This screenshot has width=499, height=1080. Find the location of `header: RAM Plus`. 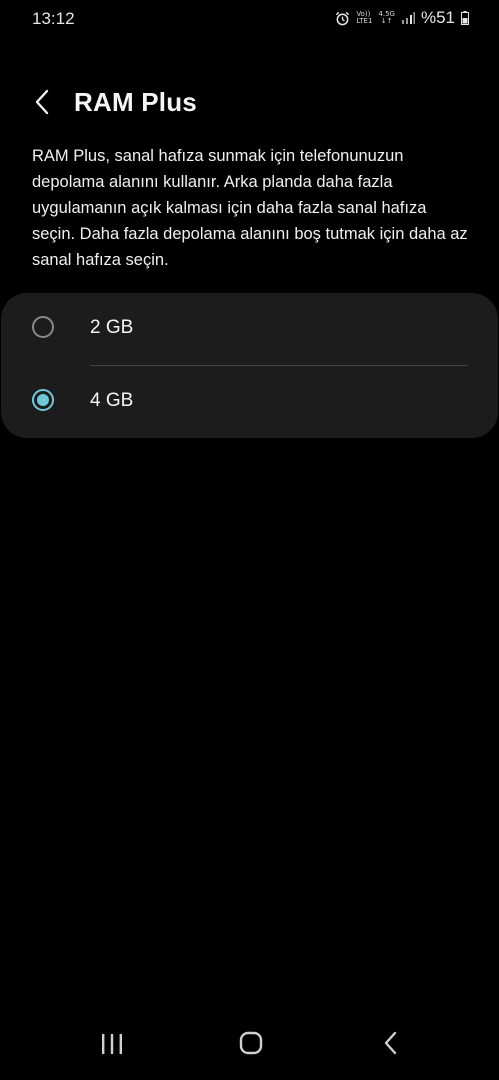

header: RAM Plus is located at coordinates (249, 102).